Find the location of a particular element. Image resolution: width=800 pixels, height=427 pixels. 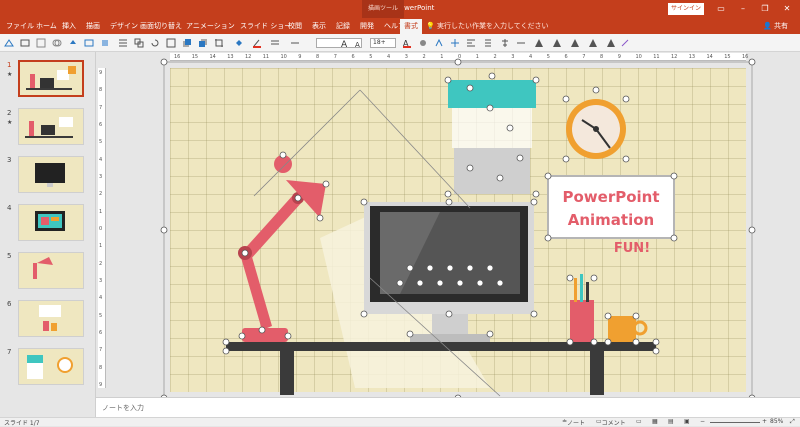

group-icon is located at coordinates (139, 43).